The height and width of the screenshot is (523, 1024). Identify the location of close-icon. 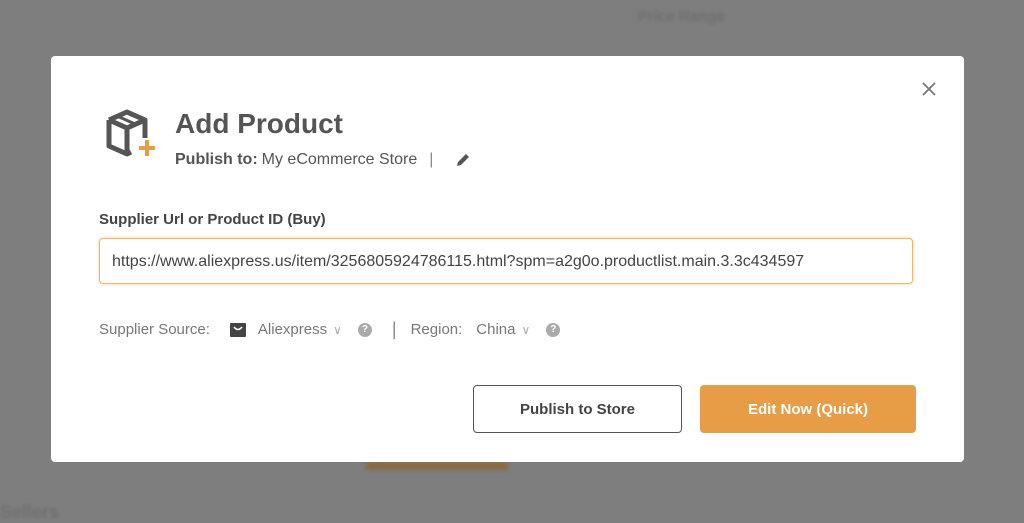
(929, 89).